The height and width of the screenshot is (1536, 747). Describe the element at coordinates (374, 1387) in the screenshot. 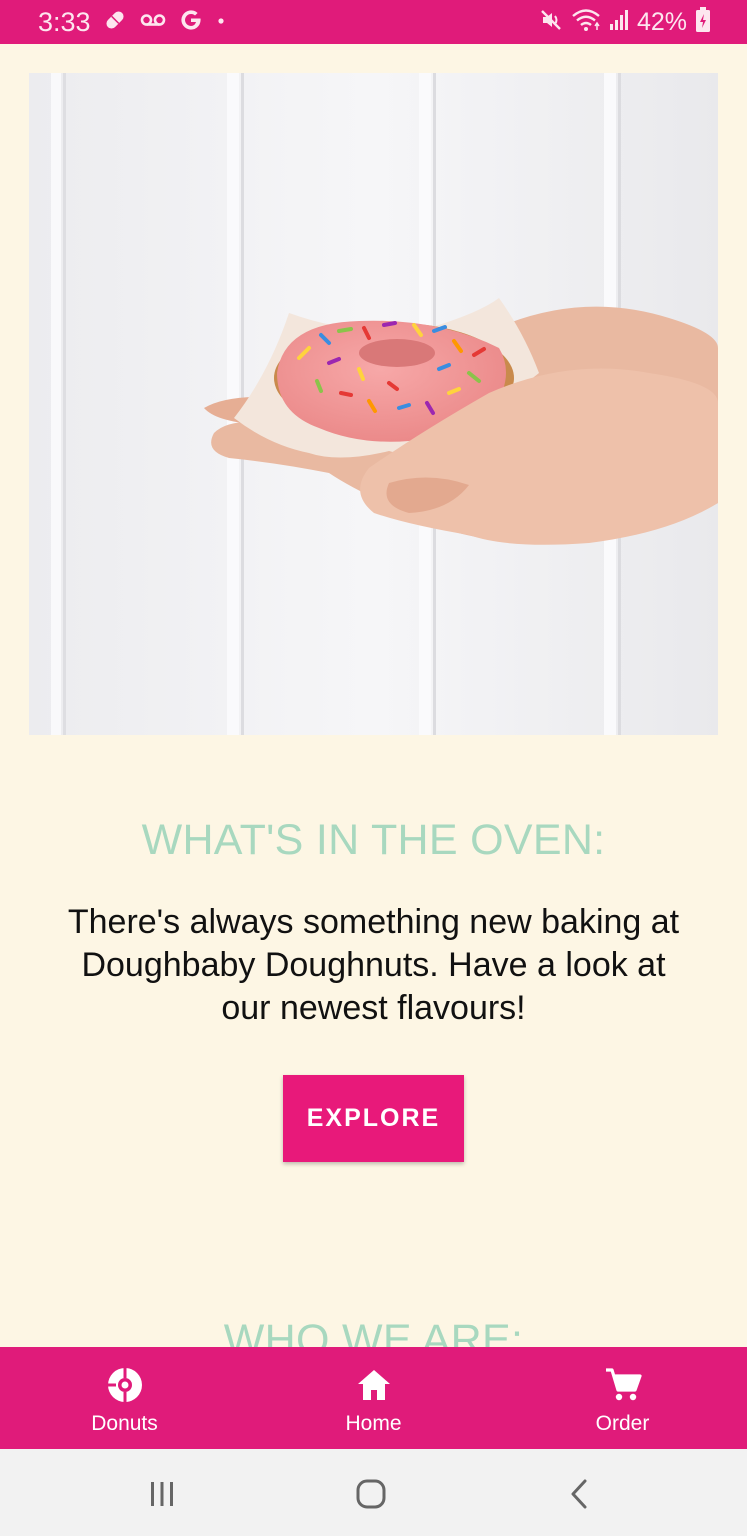

I see `home-icon` at that location.